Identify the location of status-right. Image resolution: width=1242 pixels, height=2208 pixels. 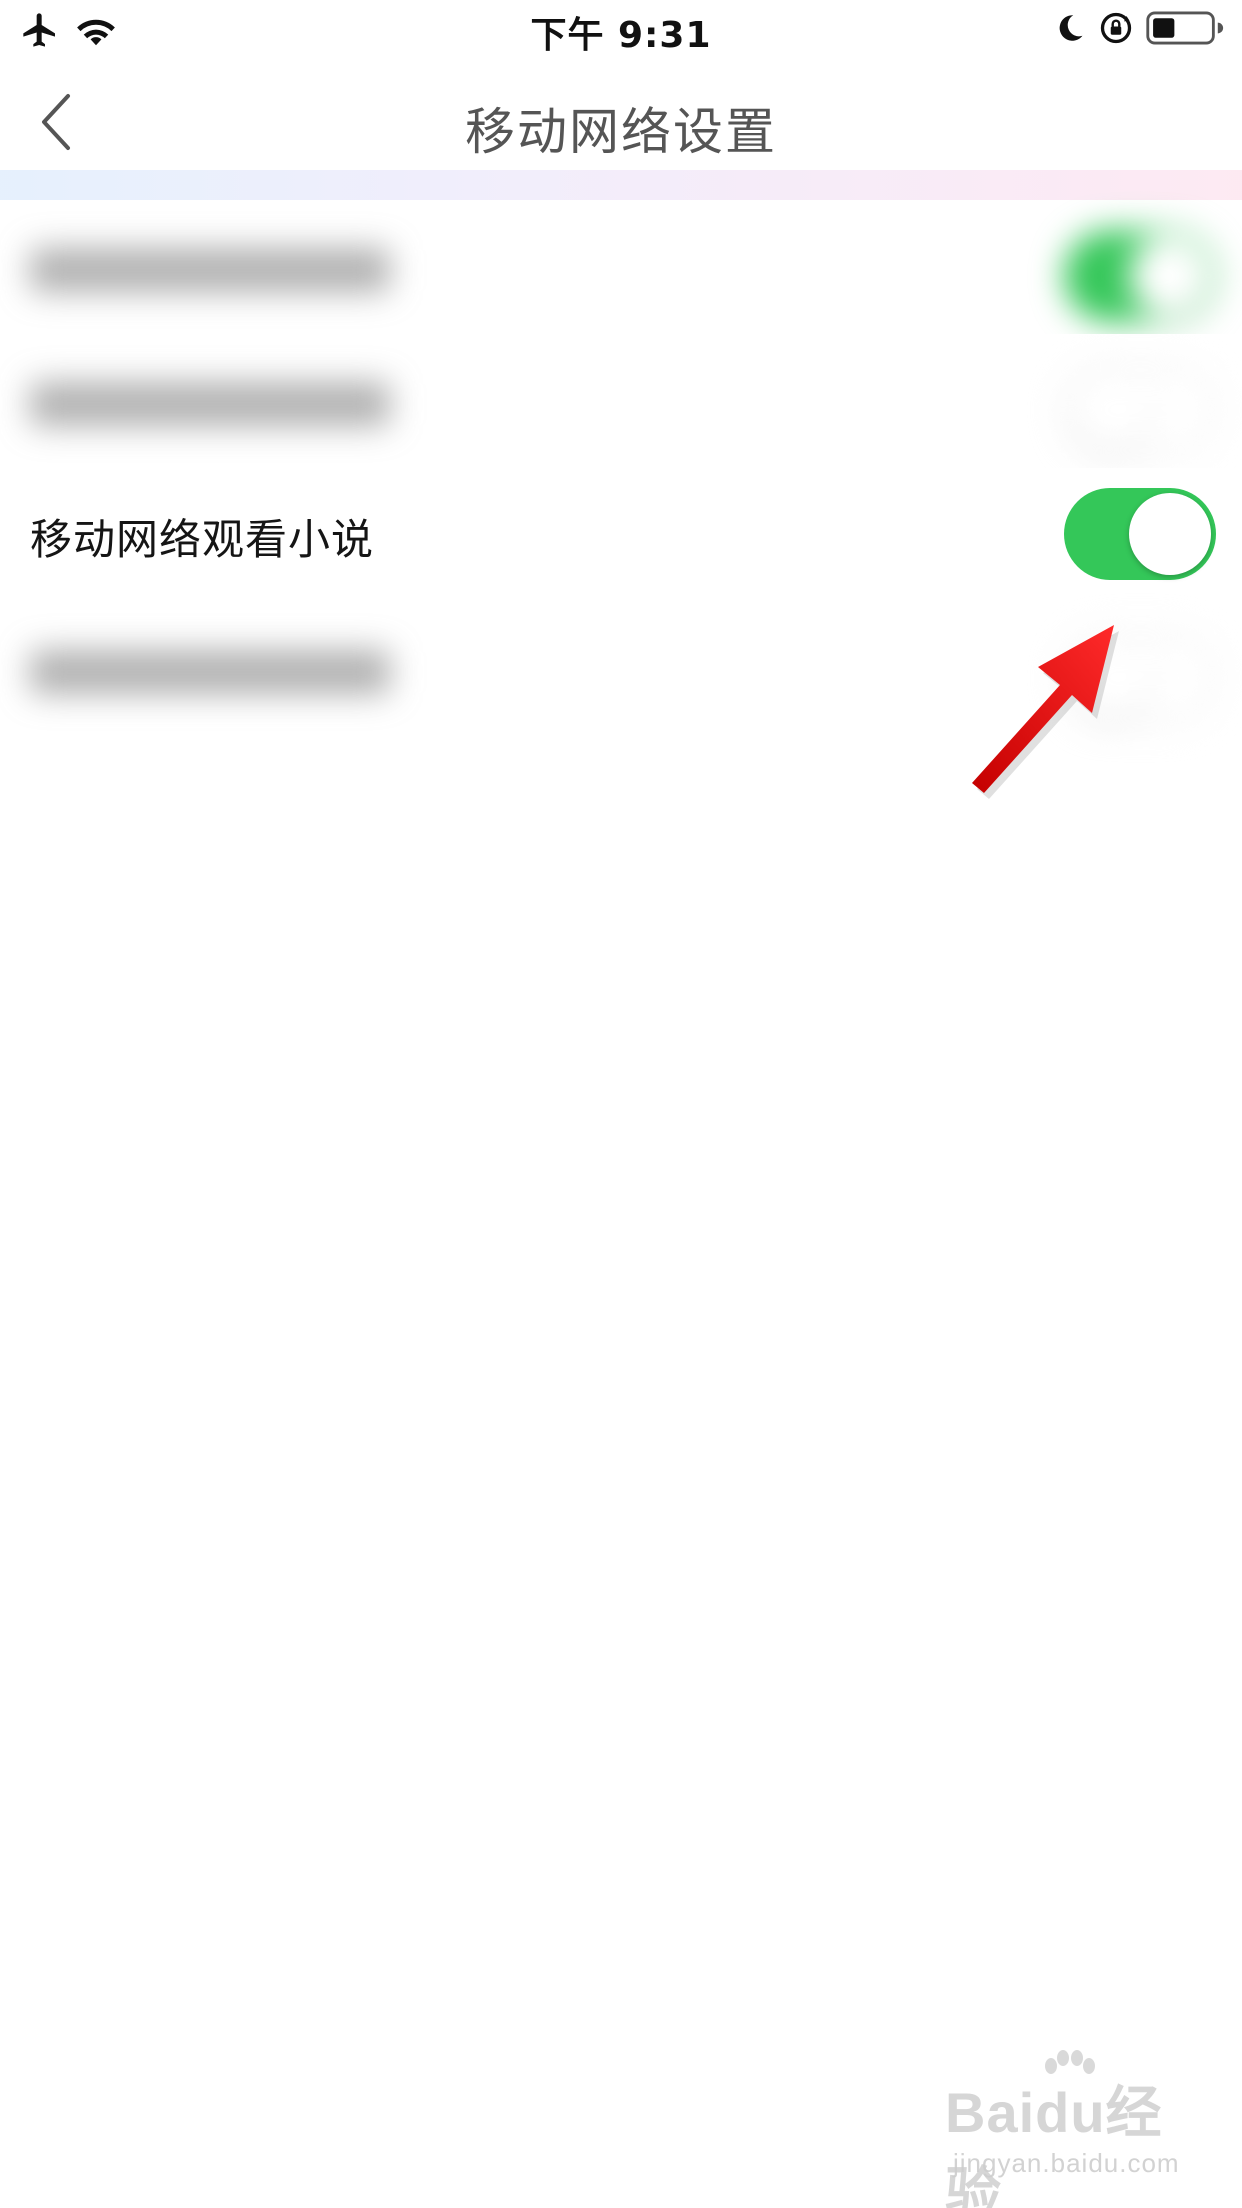
(1138, 30).